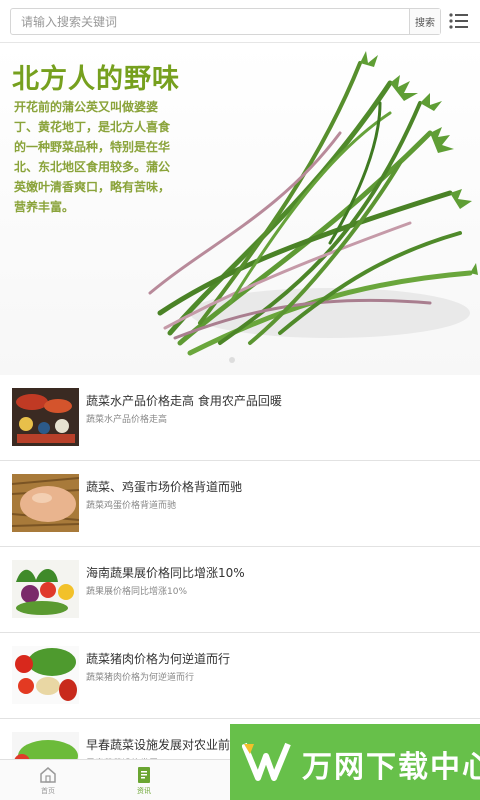 The width and height of the screenshot is (480, 800). Describe the element at coordinates (459, 21) in the screenshot. I see `list-menu-icon` at that location.